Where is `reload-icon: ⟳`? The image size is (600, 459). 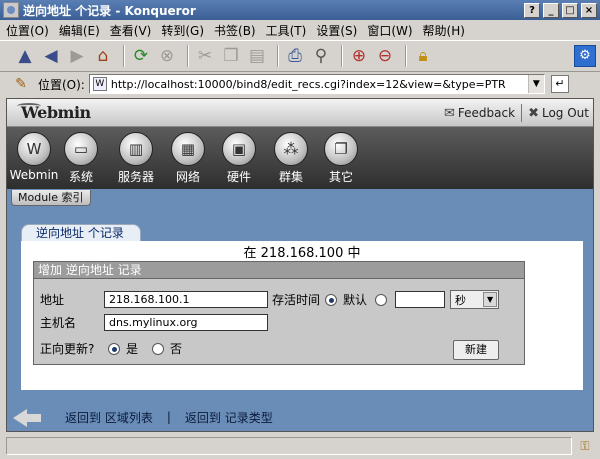
reload-icon: ⟳ is located at coordinates (141, 56).